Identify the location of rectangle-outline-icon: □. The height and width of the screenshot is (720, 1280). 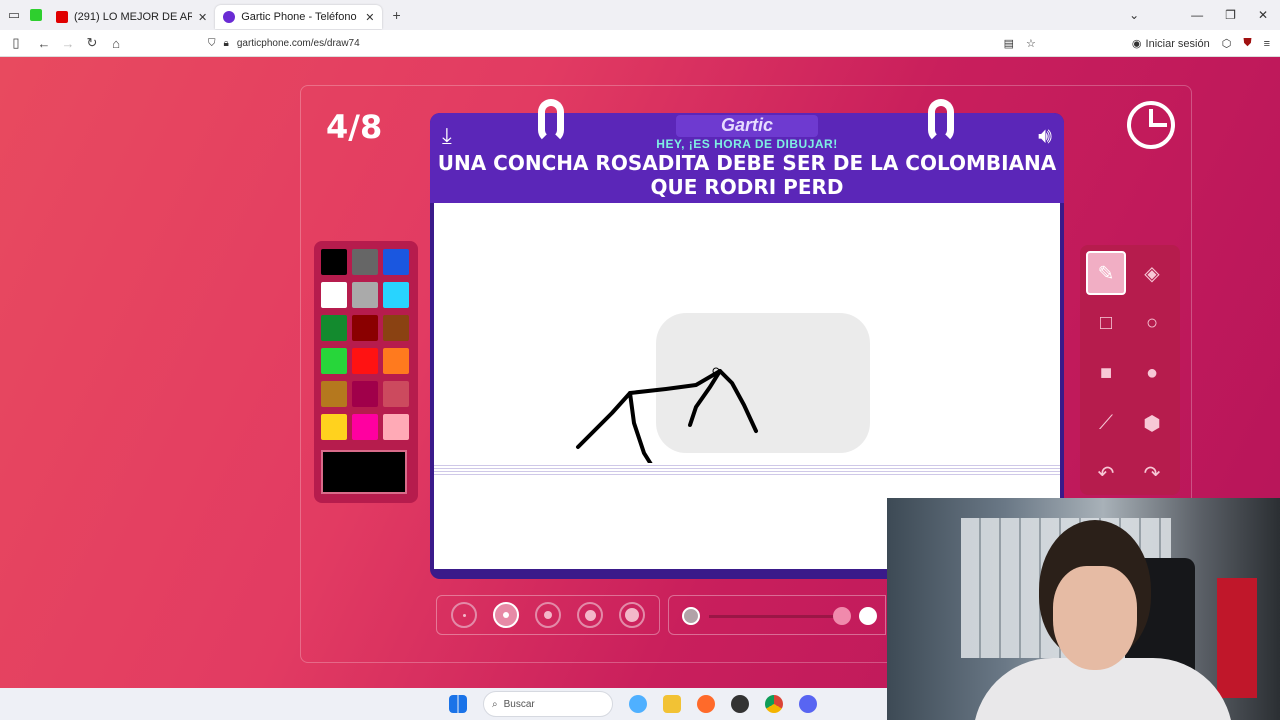
(1106, 323).